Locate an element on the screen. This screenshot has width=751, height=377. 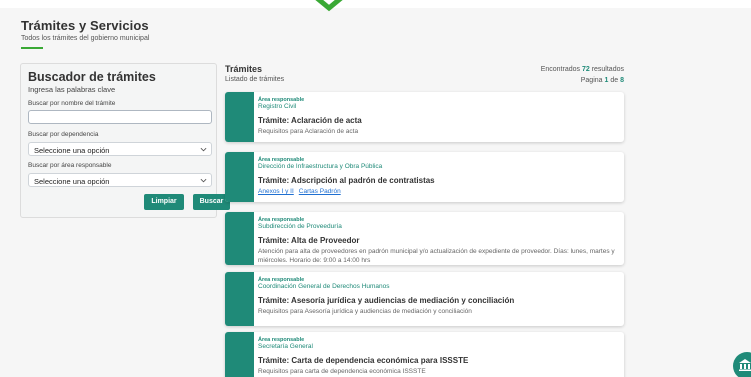
area-select: Seleccione una opción is located at coordinates (120, 180).